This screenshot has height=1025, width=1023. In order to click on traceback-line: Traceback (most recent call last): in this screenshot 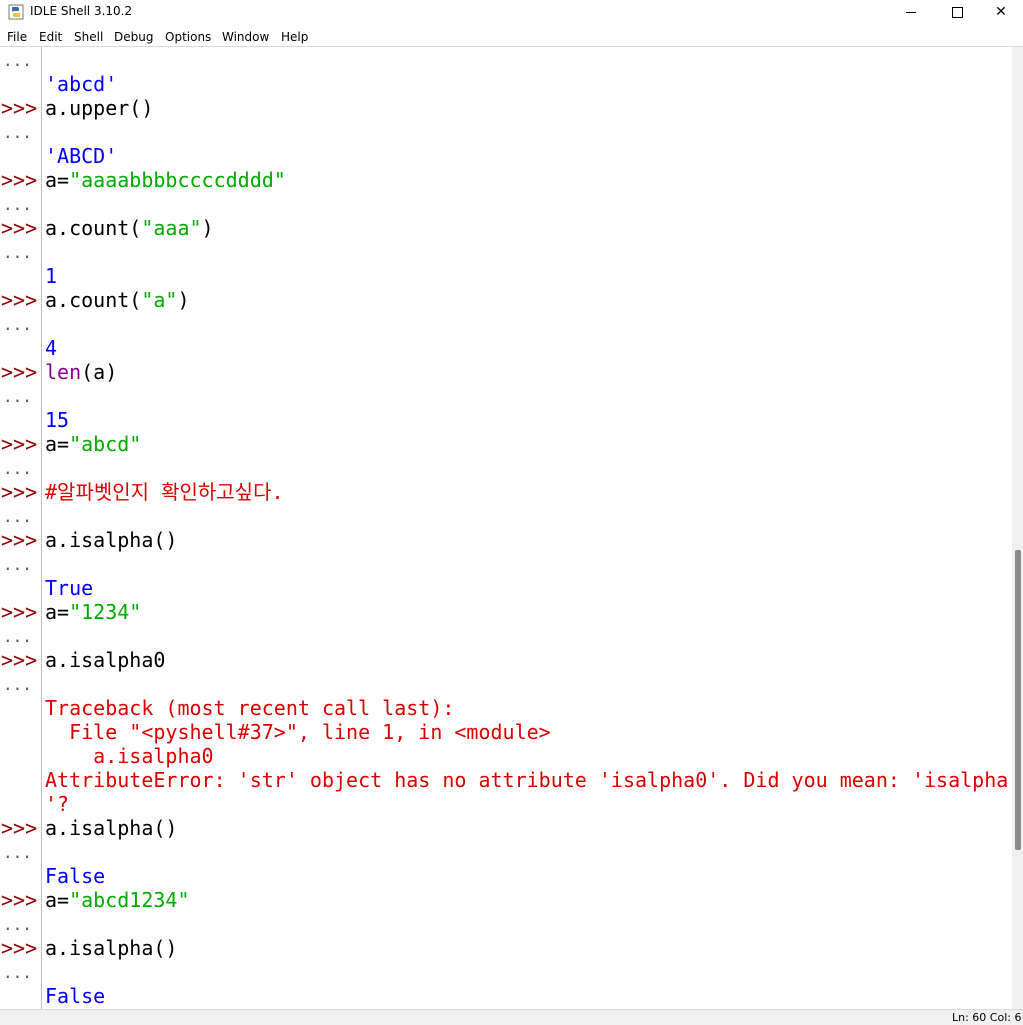, I will do `click(249, 708)`.